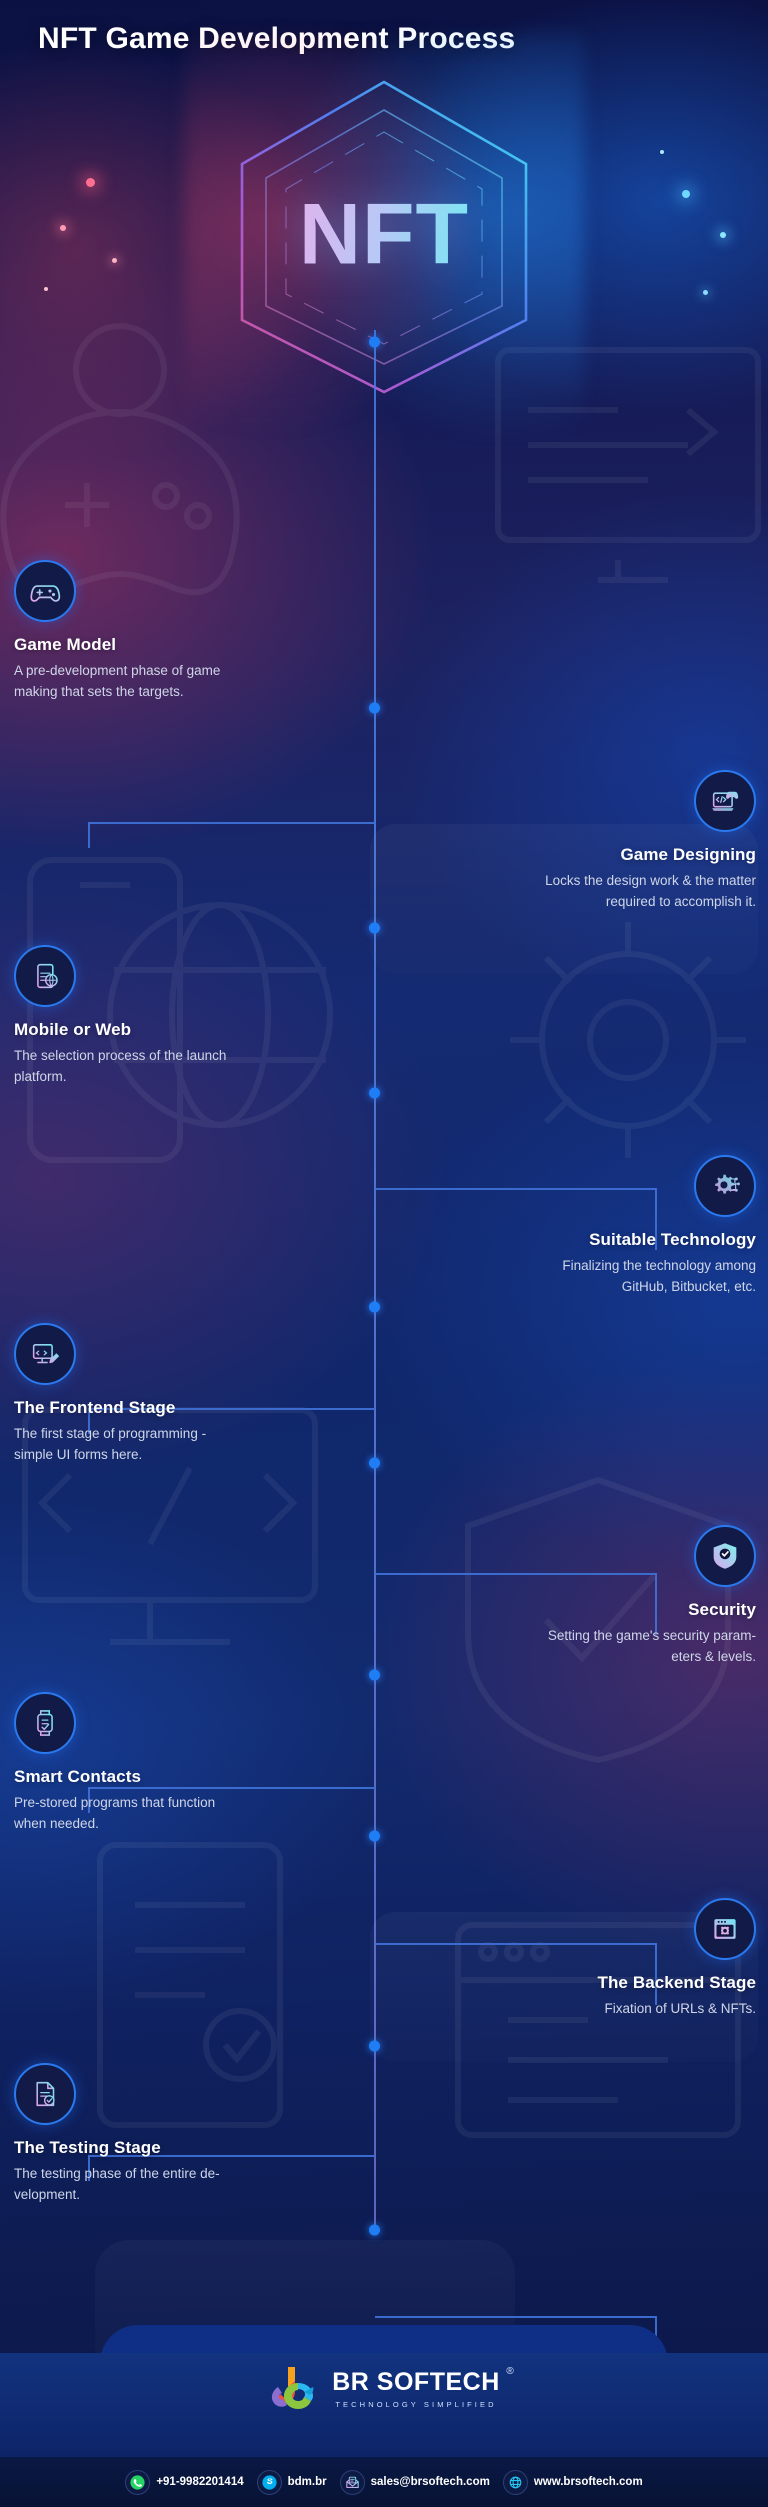 Image resolution: width=768 pixels, height=2507 pixels. Describe the element at coordinates (680, 2008) in the screenshot. I see `step-description: Fixation of URLs & NFTs.` at that location.